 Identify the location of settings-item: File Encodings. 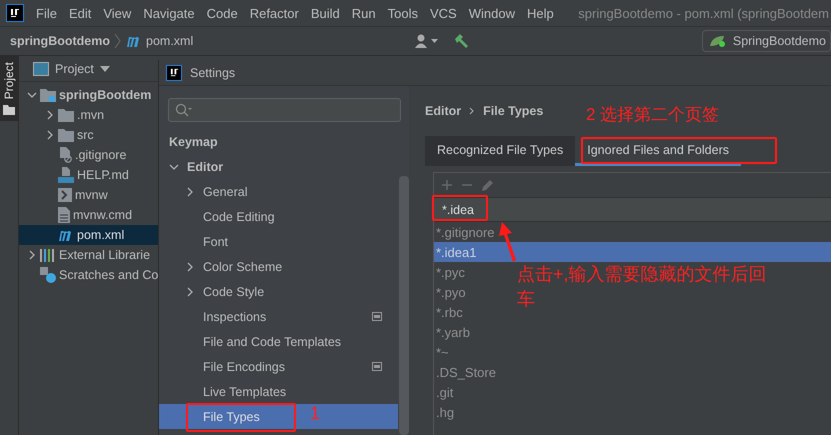
(278, 366).